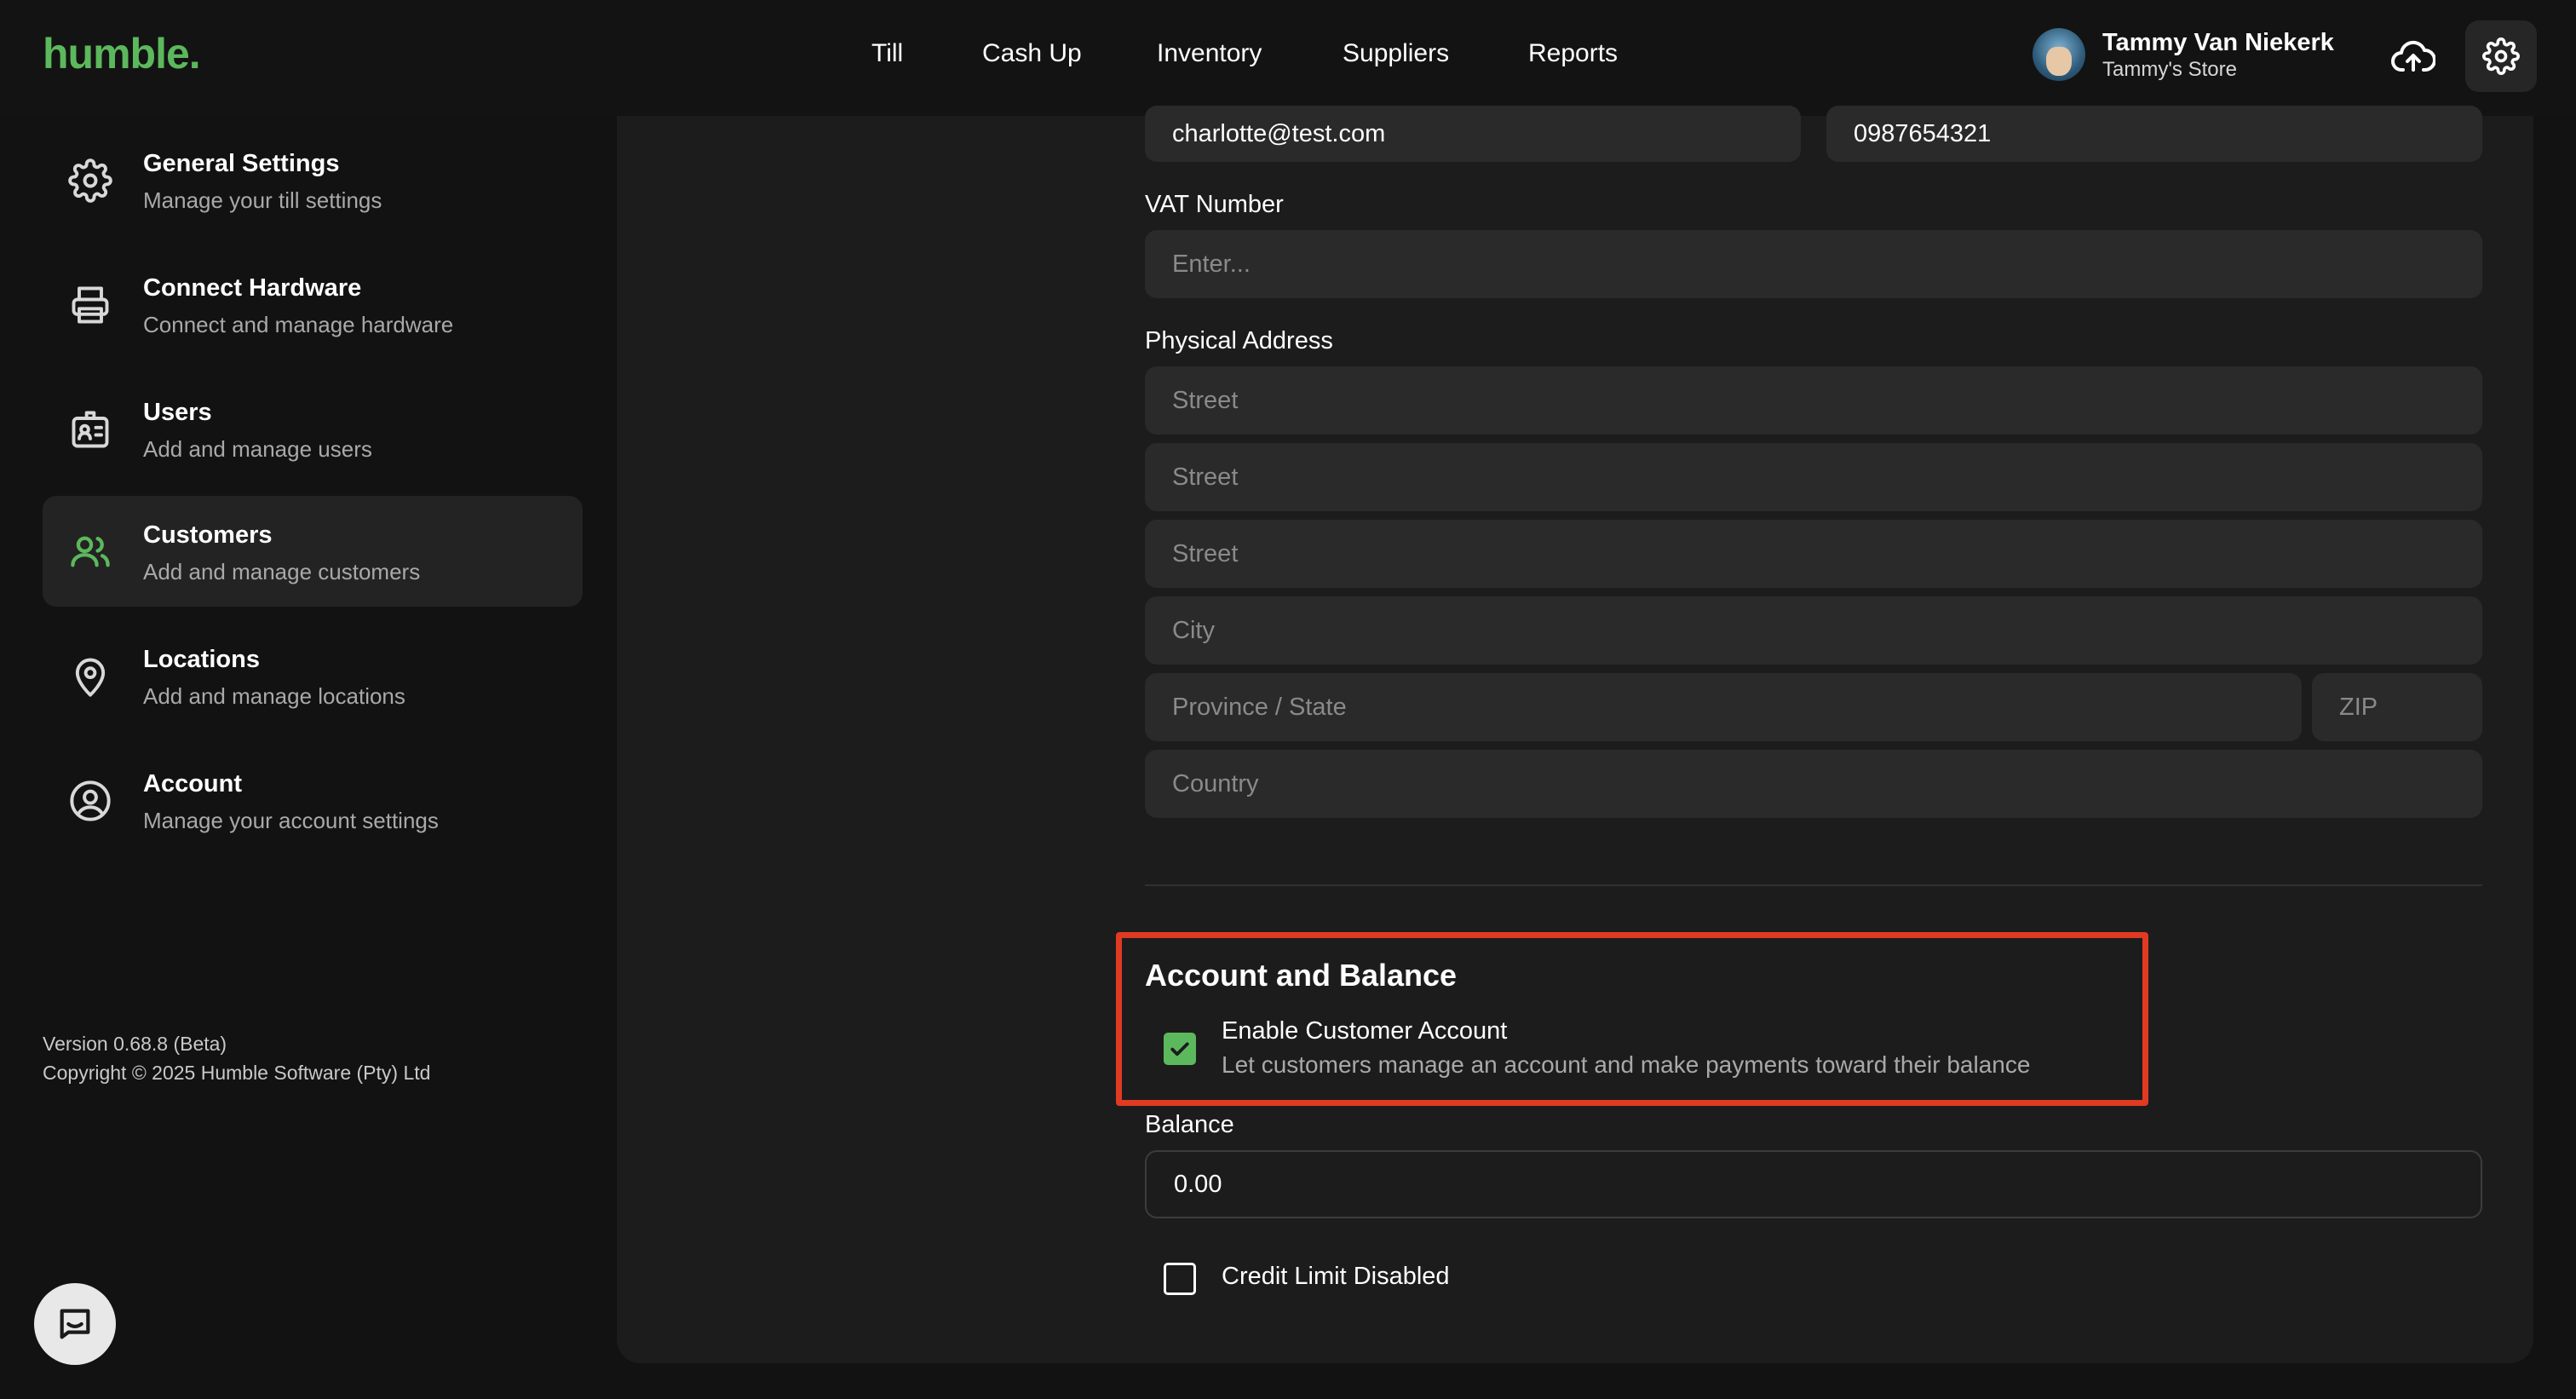  What do you see at coordinates (90, 676) in the screenshot?
I see `location-pin-icon` at bounding box center [90, 676].